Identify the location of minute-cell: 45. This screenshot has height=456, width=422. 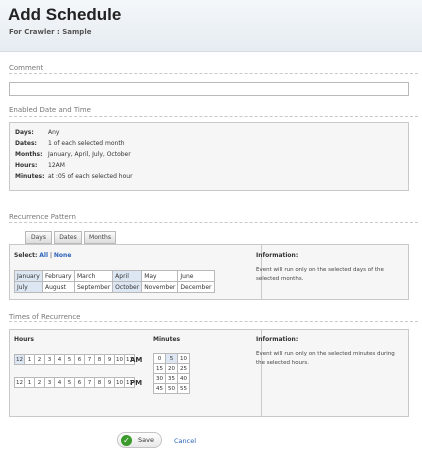
(159, 388).